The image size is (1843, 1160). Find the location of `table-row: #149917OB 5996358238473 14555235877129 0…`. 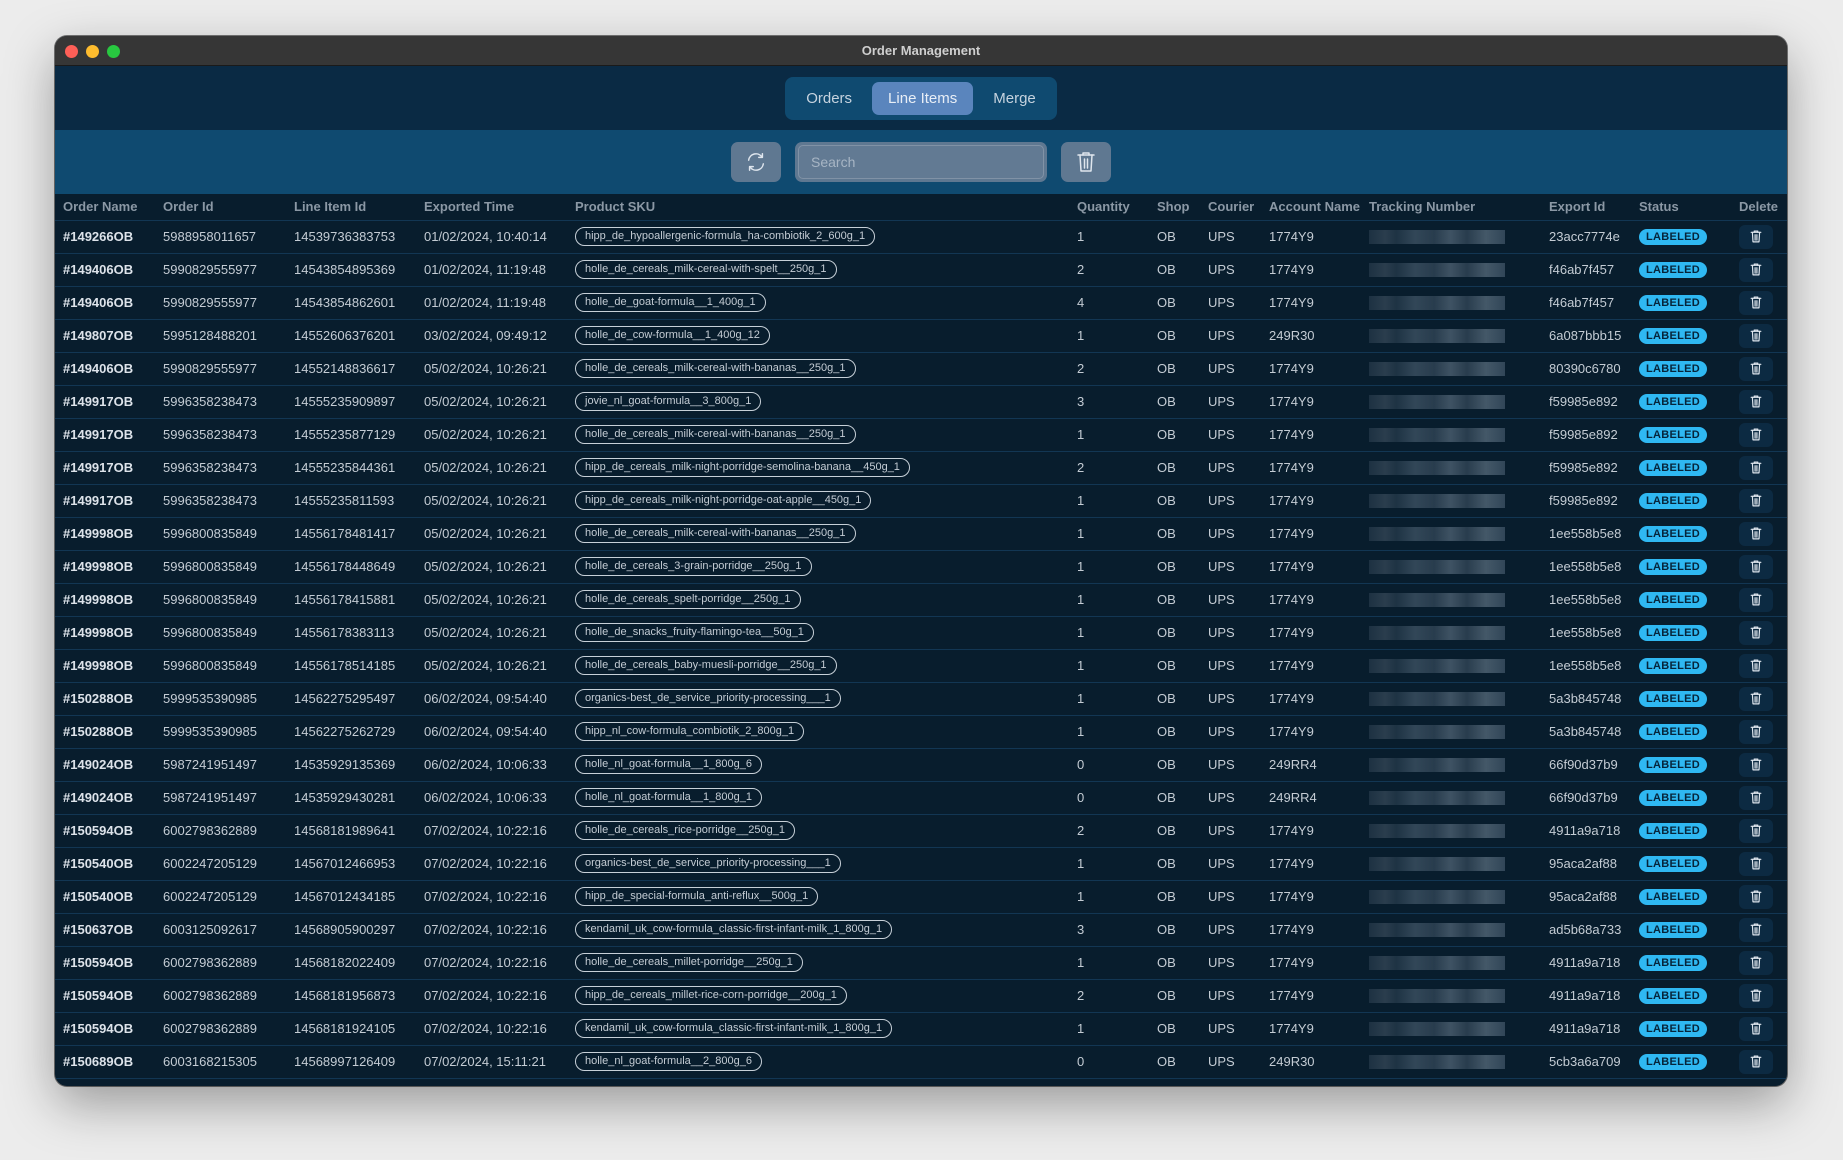

table-row: #149917OB 5996358238473 14555235877129 0… is located at coordinates (921, 435).